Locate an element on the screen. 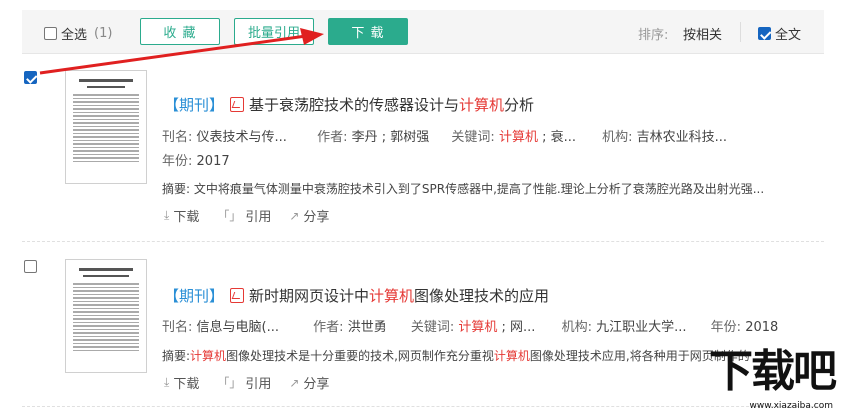 The width and height of the screenshot is (841, 411). batch-cite-button: 批量引用 is located at coordinates (274, 31).